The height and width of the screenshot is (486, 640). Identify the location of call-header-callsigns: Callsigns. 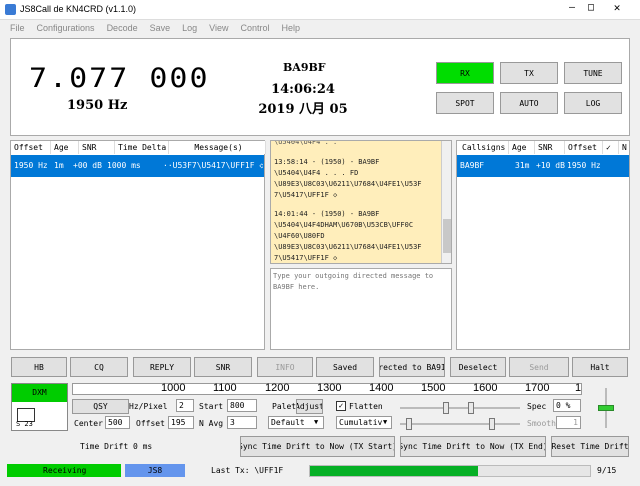
(483, 147).